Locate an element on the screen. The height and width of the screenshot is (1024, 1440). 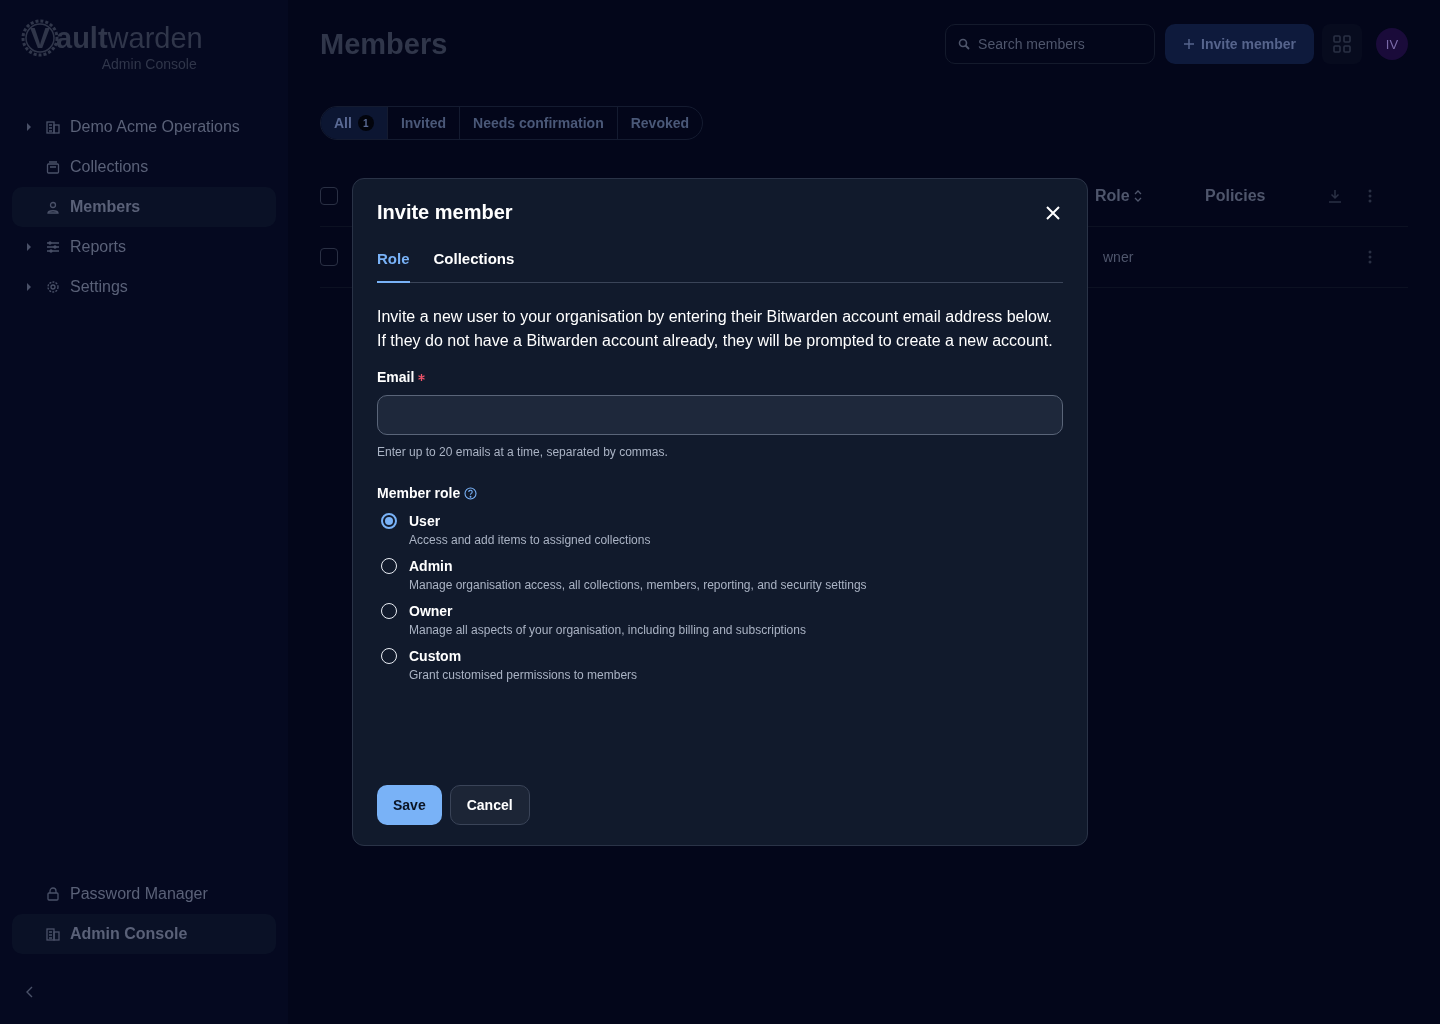
column-header: Role is located at coordinates (1150, 196).